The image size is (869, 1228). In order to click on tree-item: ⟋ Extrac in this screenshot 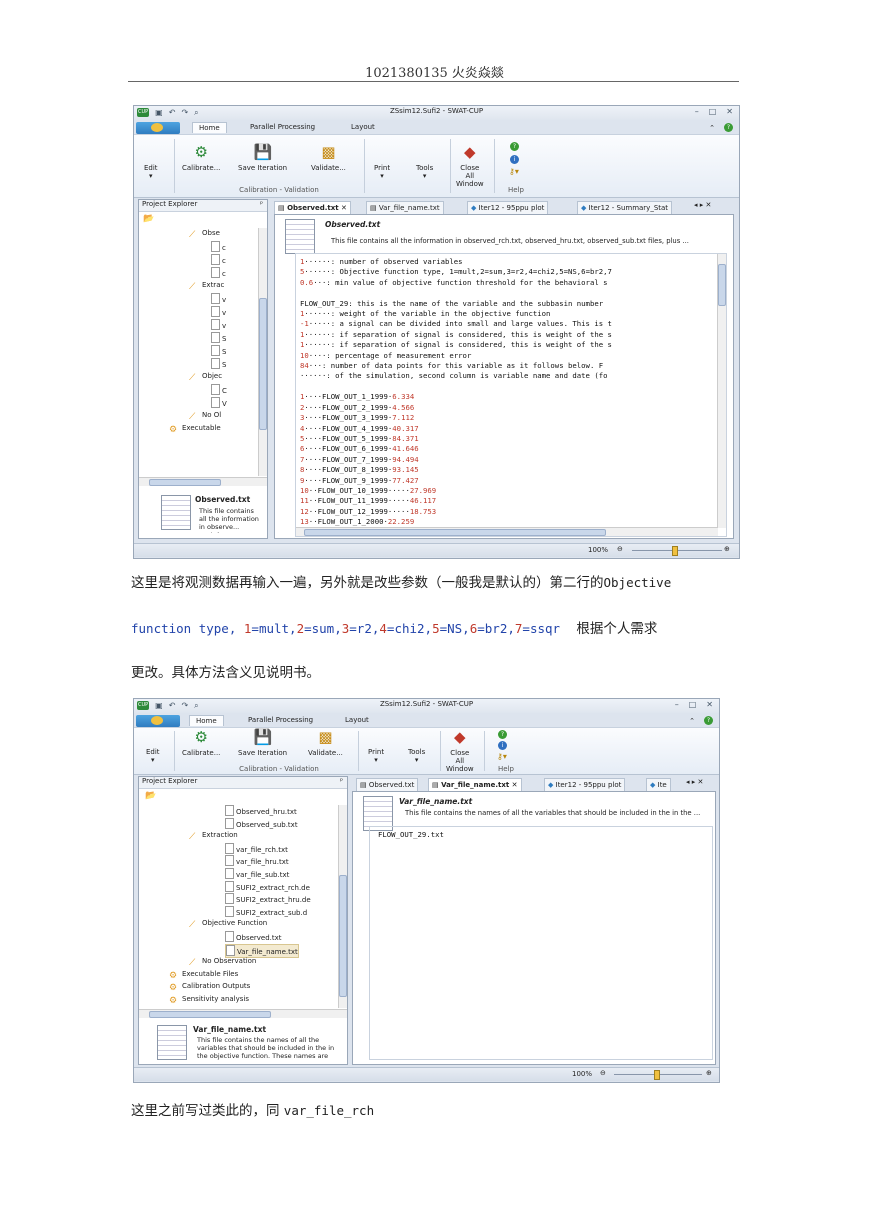, I will do `click(206, 286)`.